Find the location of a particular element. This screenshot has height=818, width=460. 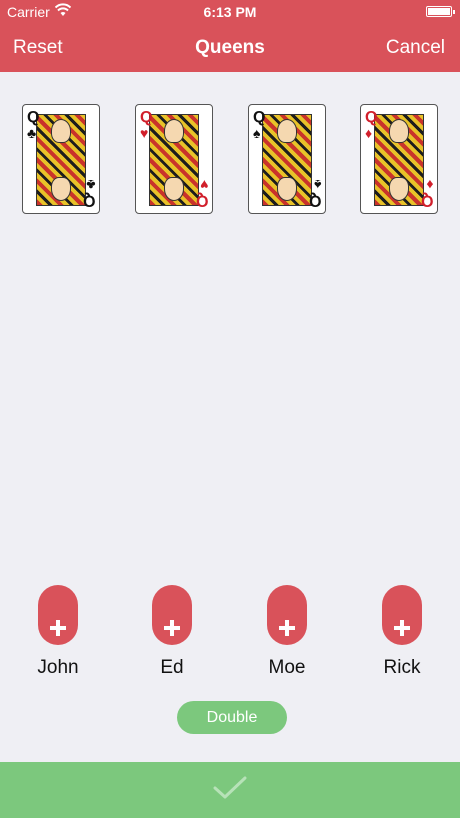

player-moe: Moe is located at coordinates (287, 632).